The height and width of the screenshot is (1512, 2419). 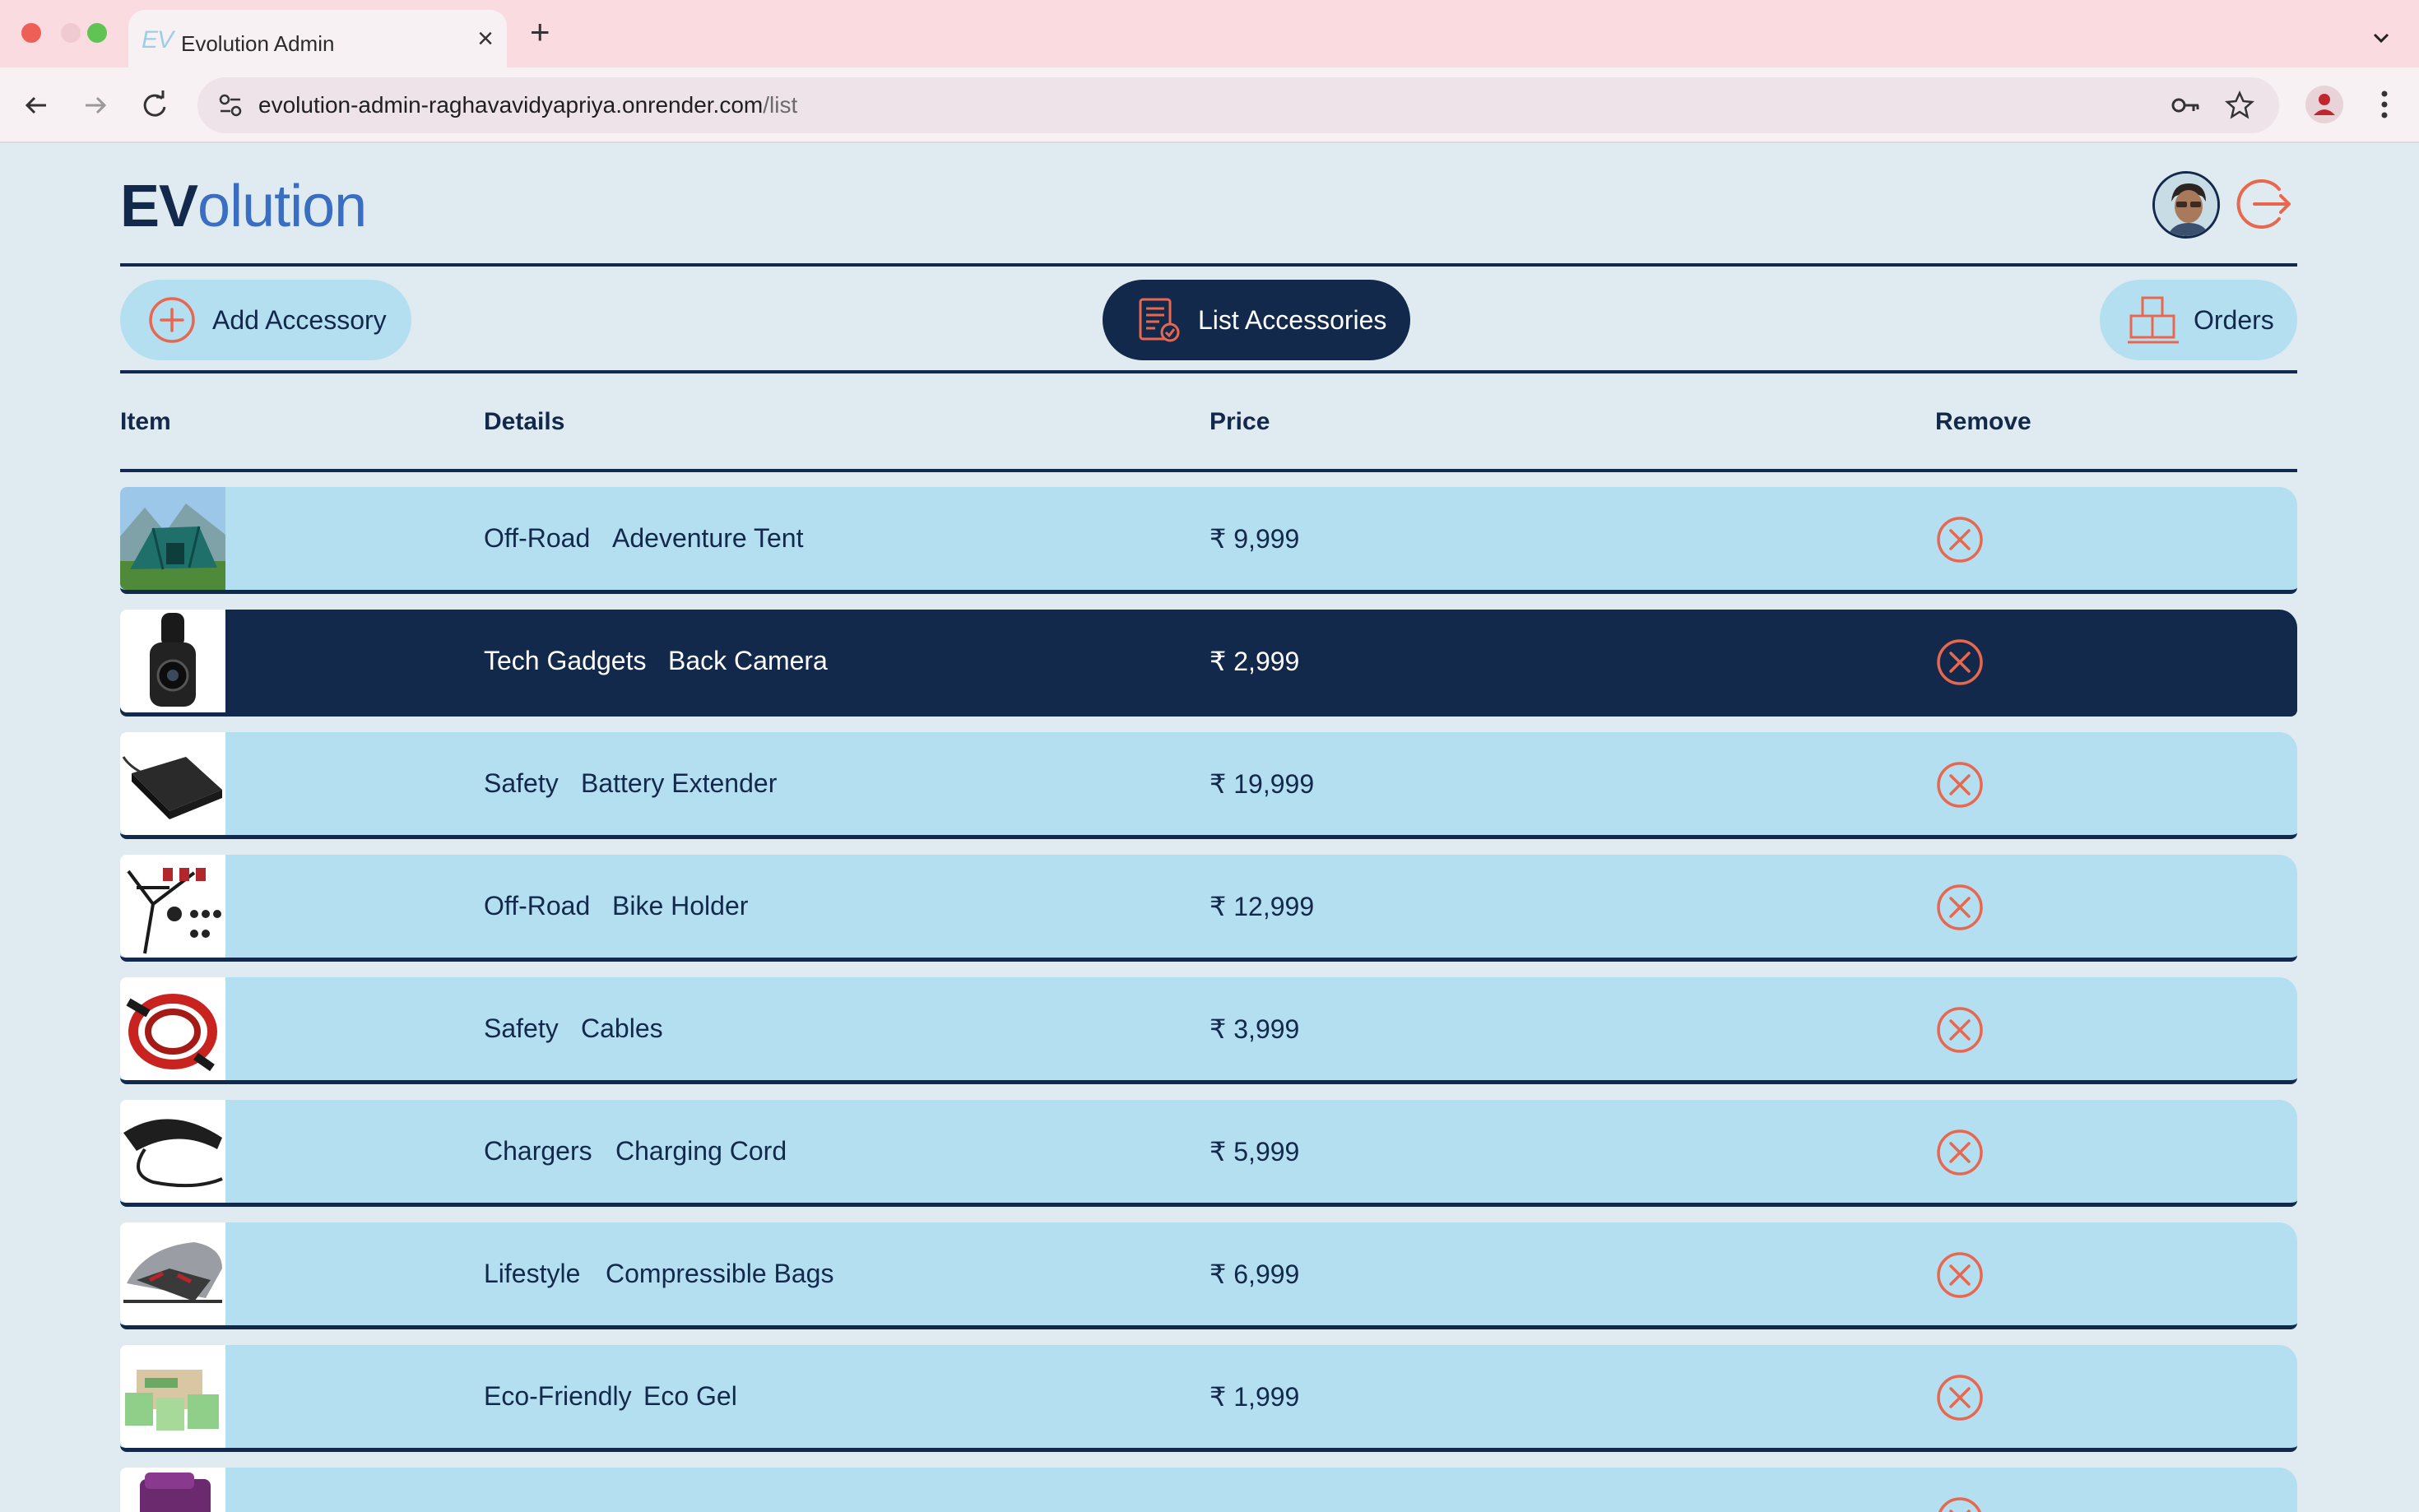 What do you see at coordinates (708, 538) in the screenshot?
I see `row-name: Adeventure Tent` at bounding box center [708, 538].